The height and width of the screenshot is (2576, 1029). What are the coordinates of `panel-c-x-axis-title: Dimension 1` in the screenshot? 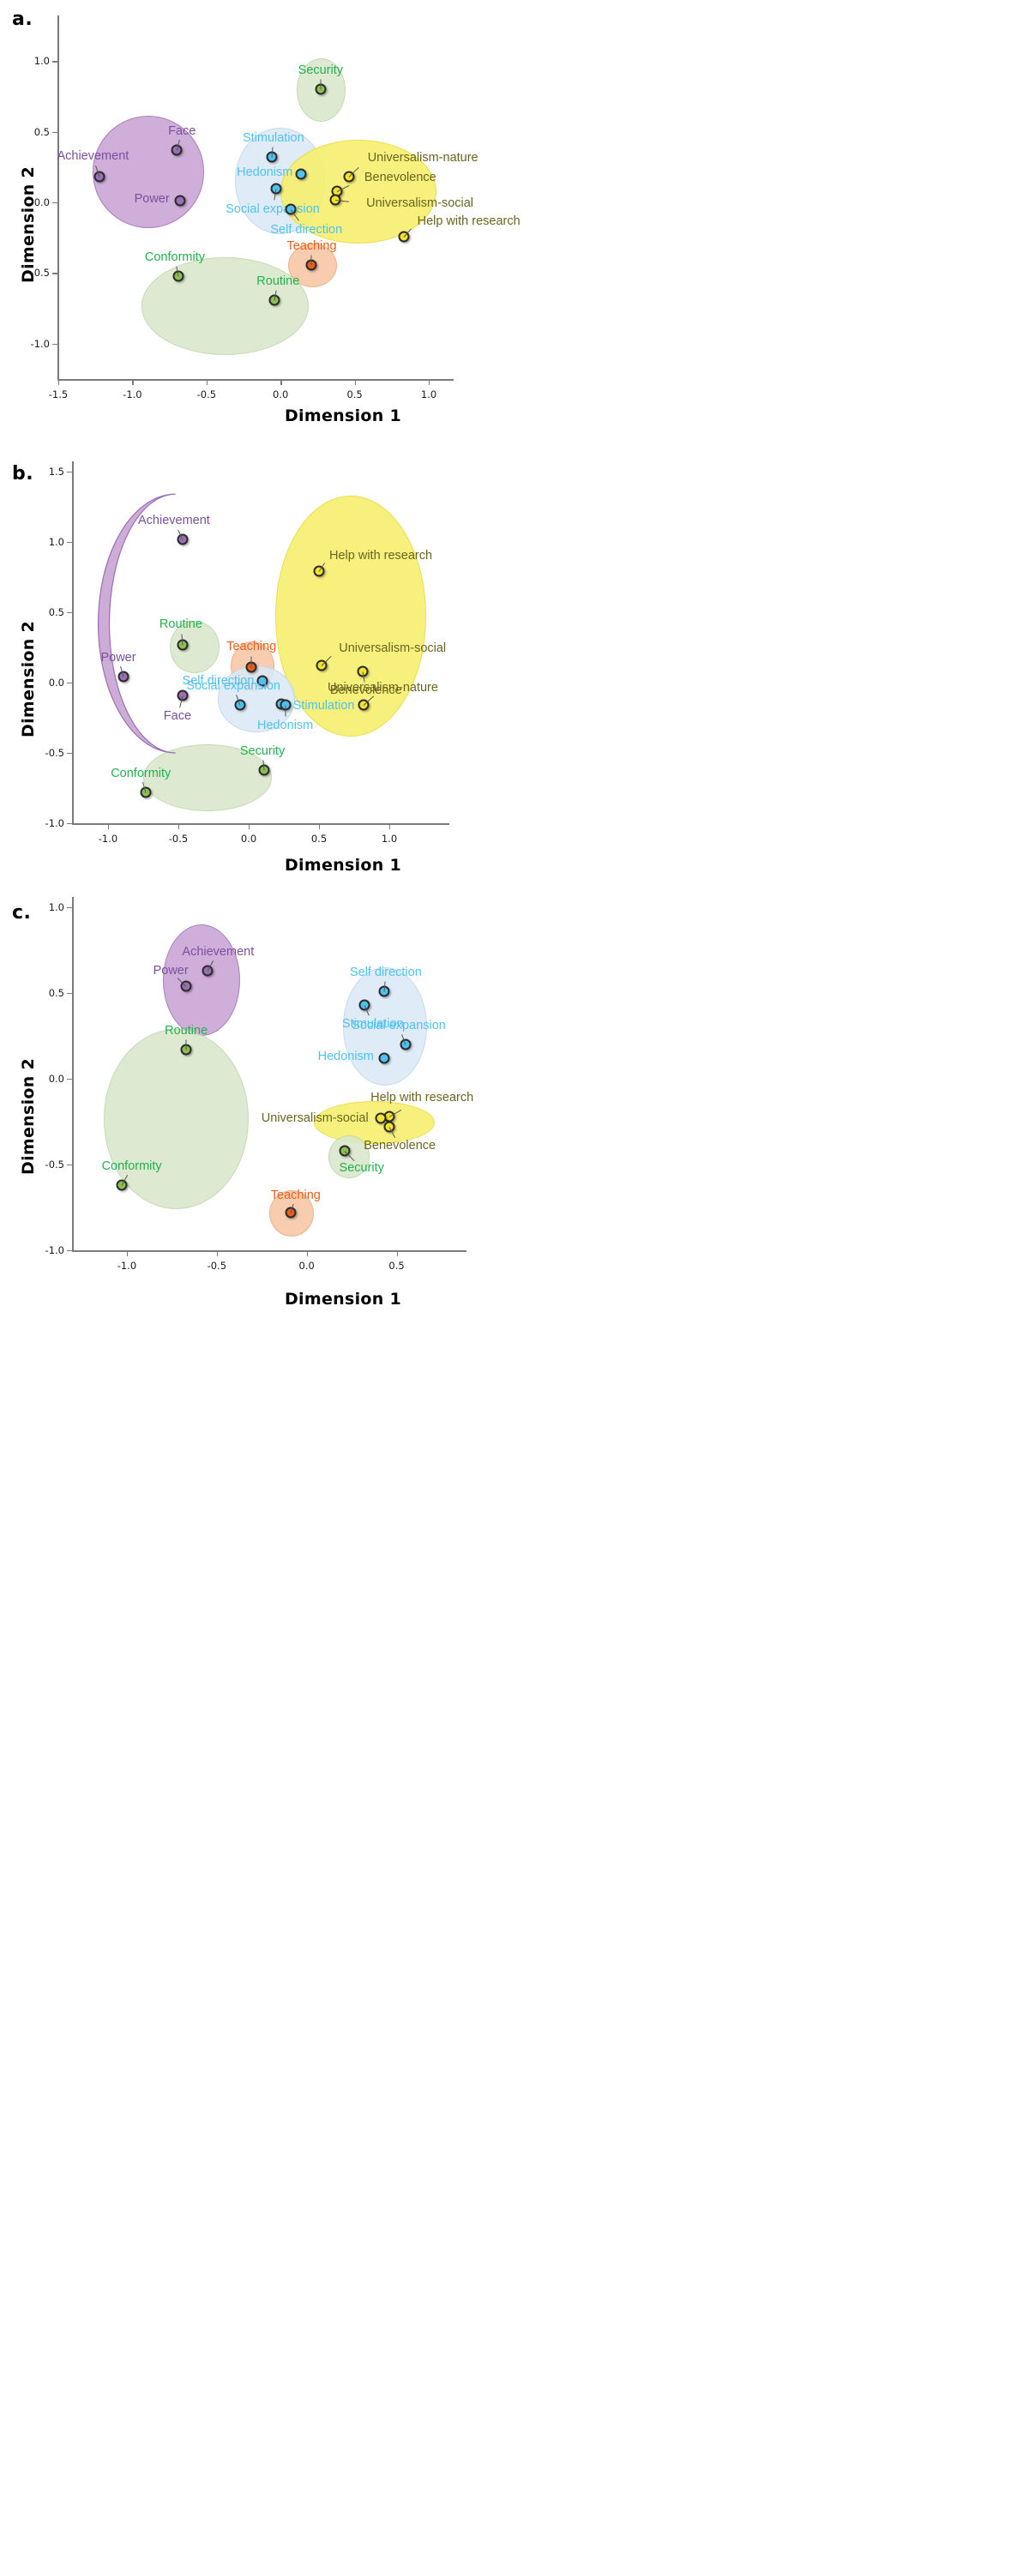 It's located at (343, 1299).